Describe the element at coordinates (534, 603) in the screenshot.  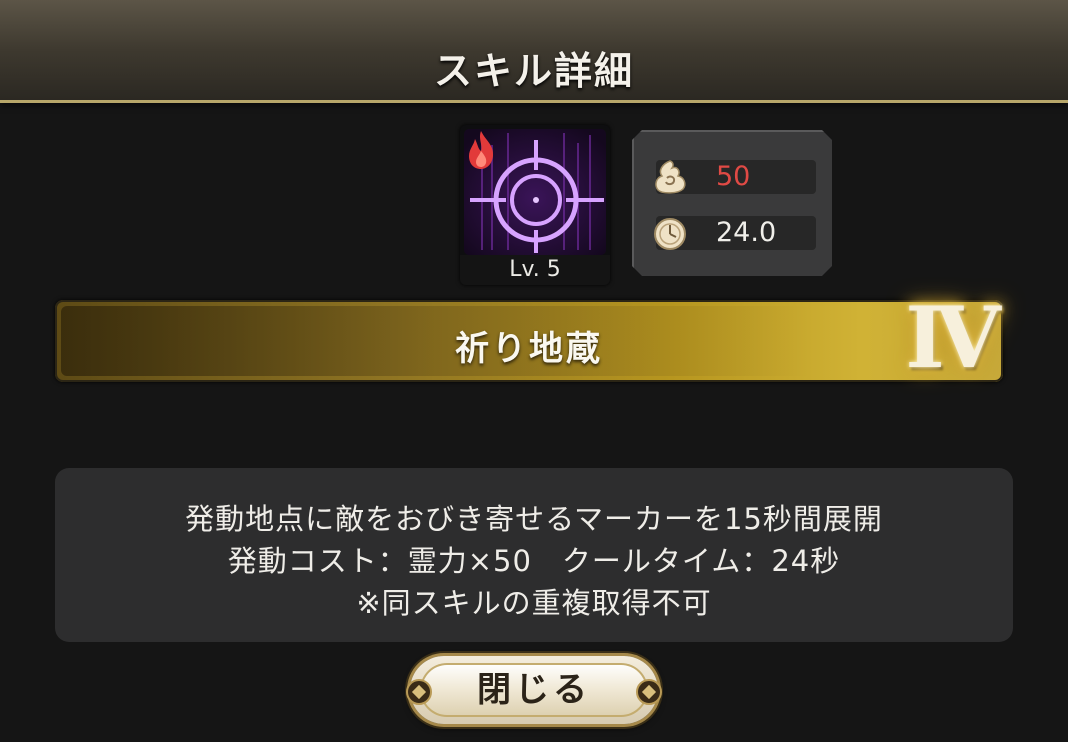
I see `description-line: ※同スキルの重複取得不可` at that location.